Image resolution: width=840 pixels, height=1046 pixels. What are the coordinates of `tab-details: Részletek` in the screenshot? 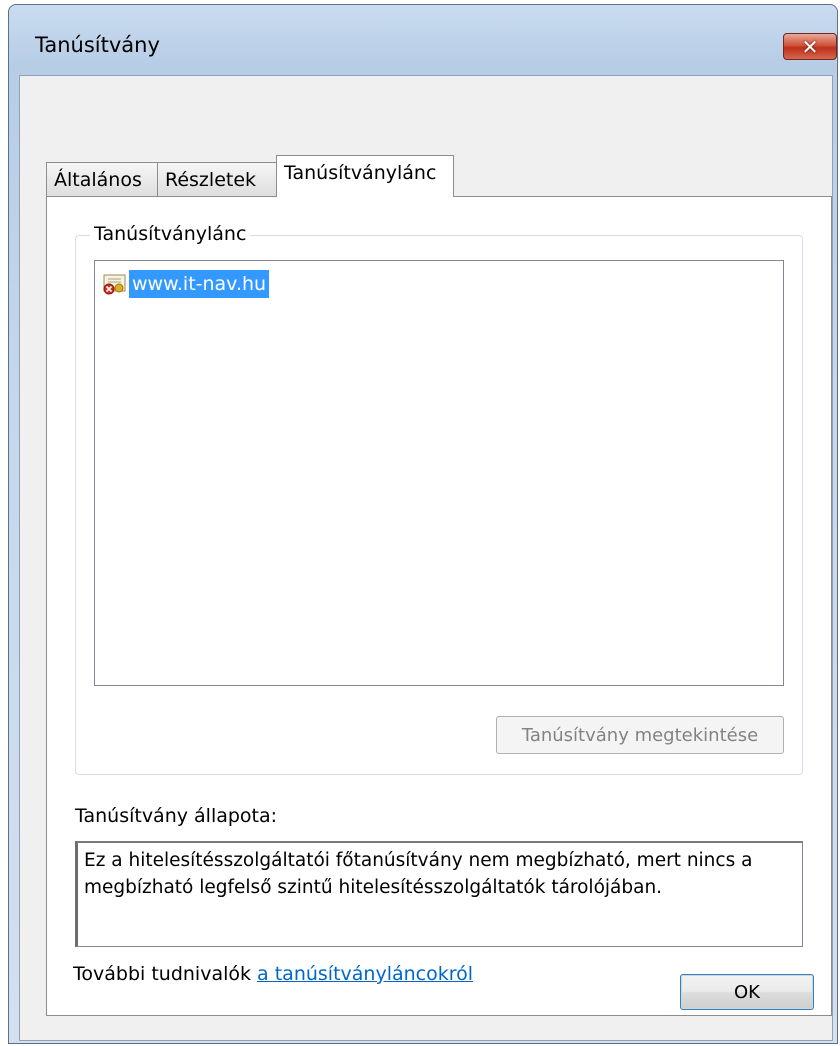 It's located at (217, 179).